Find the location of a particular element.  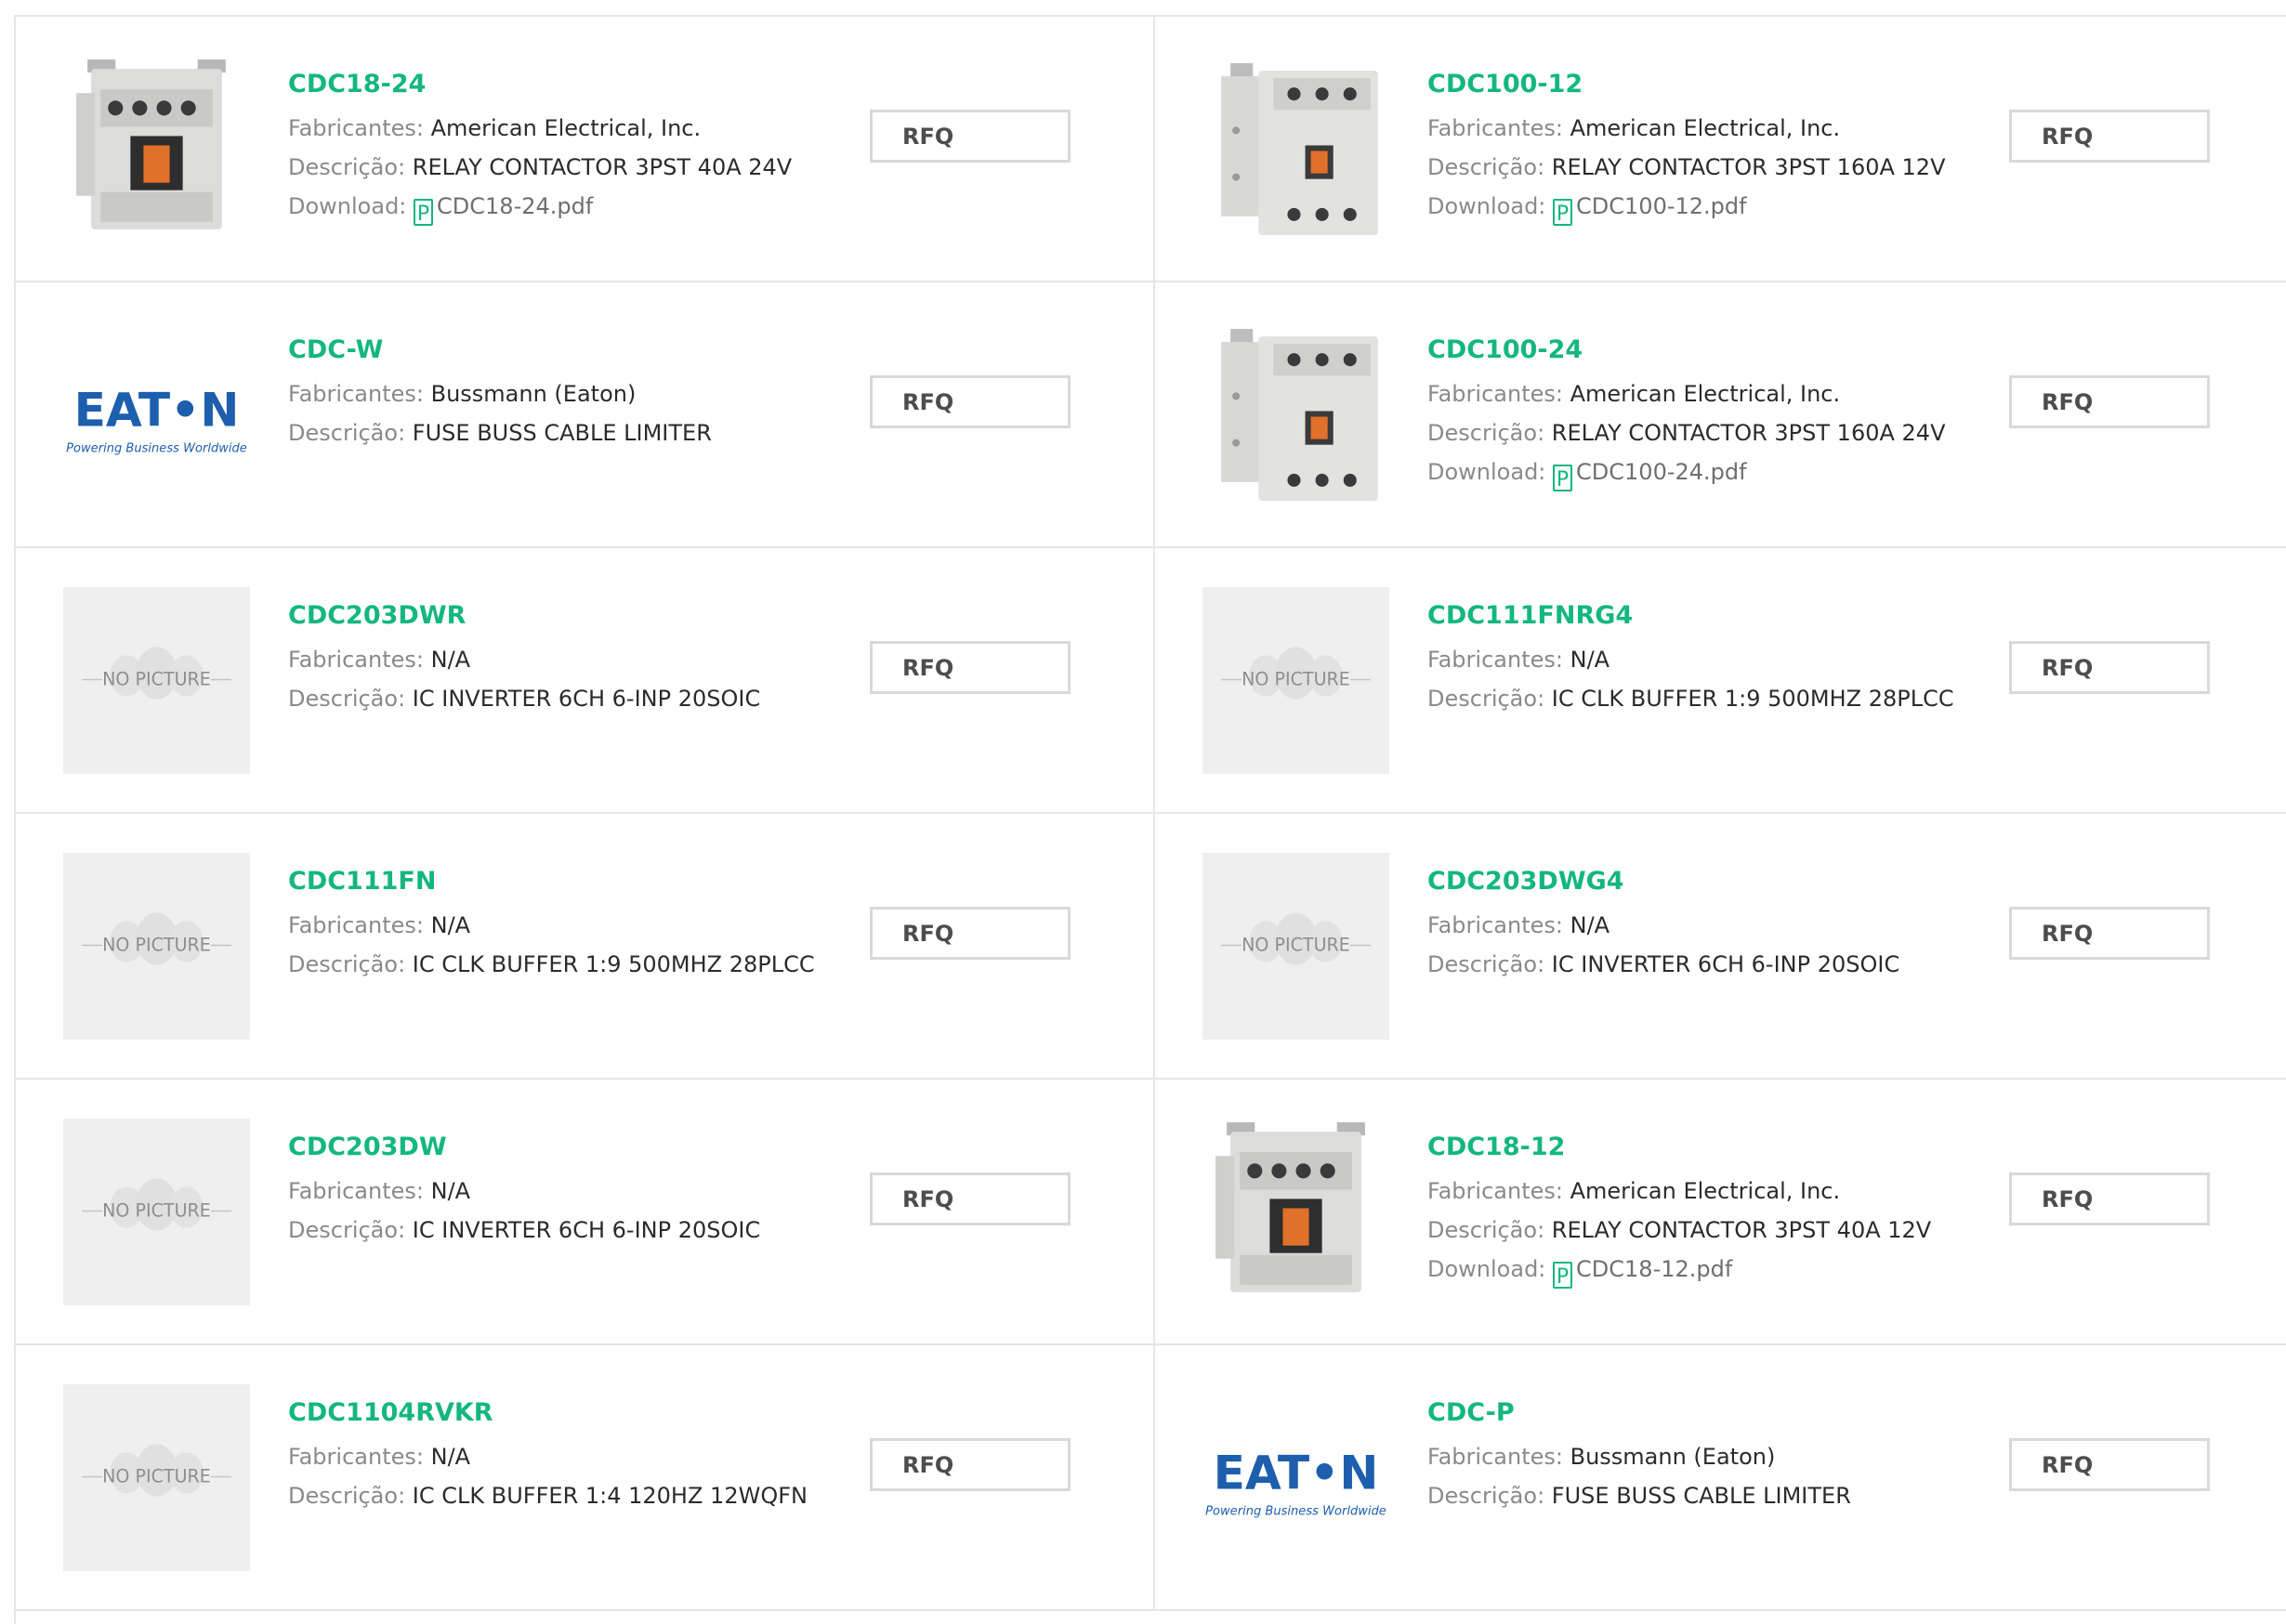

datasheet-link: P CDC18-12.pdf is located at coordinates (1643, 1272).